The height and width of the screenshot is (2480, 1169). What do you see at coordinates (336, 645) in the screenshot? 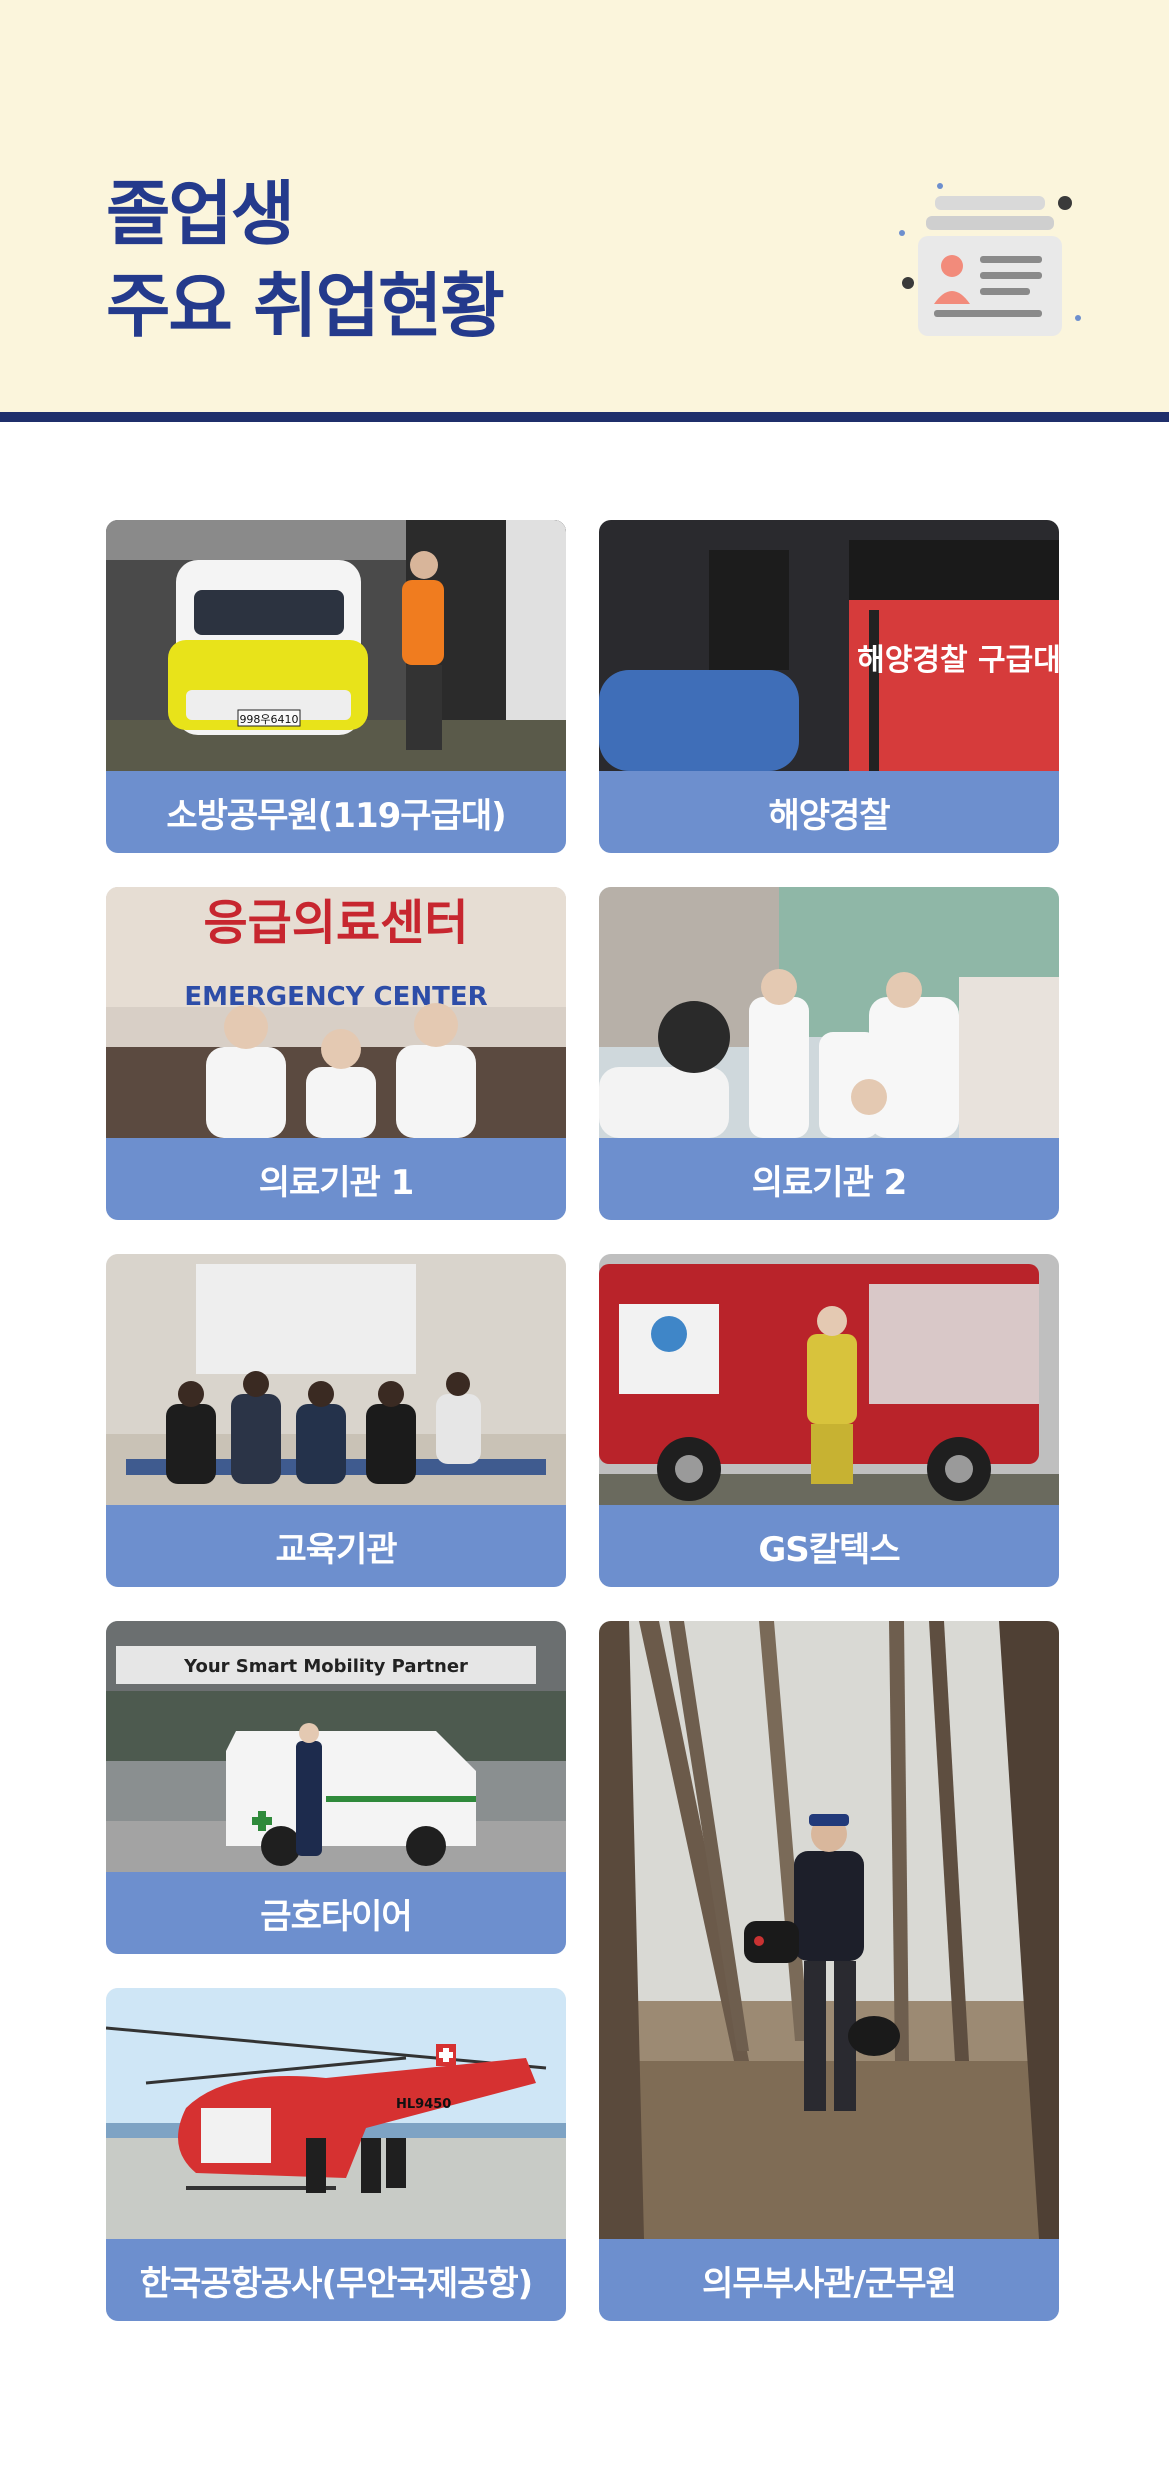
I see `ambulance-firefighter-photo: 998우6410` at bounding box center [336, 645].